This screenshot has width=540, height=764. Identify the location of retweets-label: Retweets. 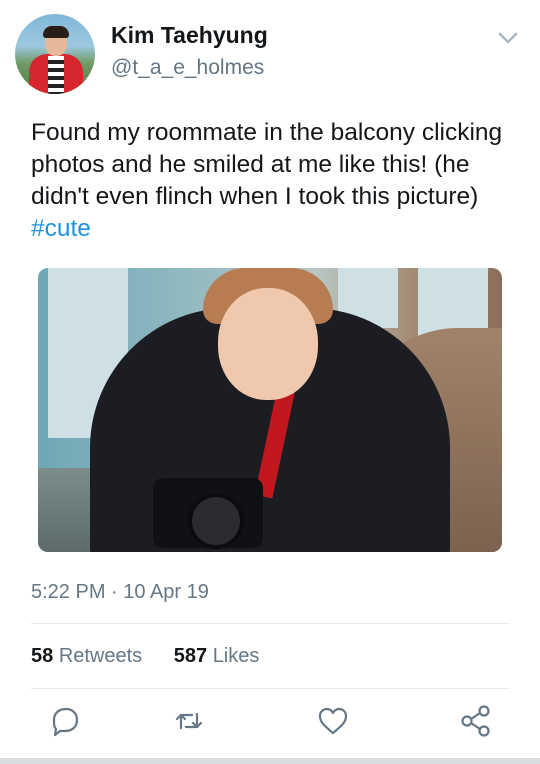
(100, 656).